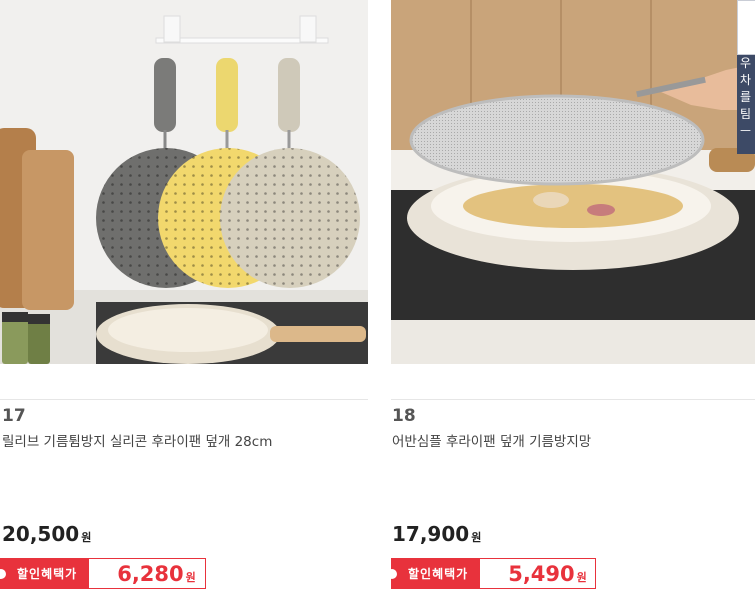 This screenshot has height=613, width=755. Describe the element at coordinates (746, 80) in the screenshot. I see `side-banner-char: 차` at that location.